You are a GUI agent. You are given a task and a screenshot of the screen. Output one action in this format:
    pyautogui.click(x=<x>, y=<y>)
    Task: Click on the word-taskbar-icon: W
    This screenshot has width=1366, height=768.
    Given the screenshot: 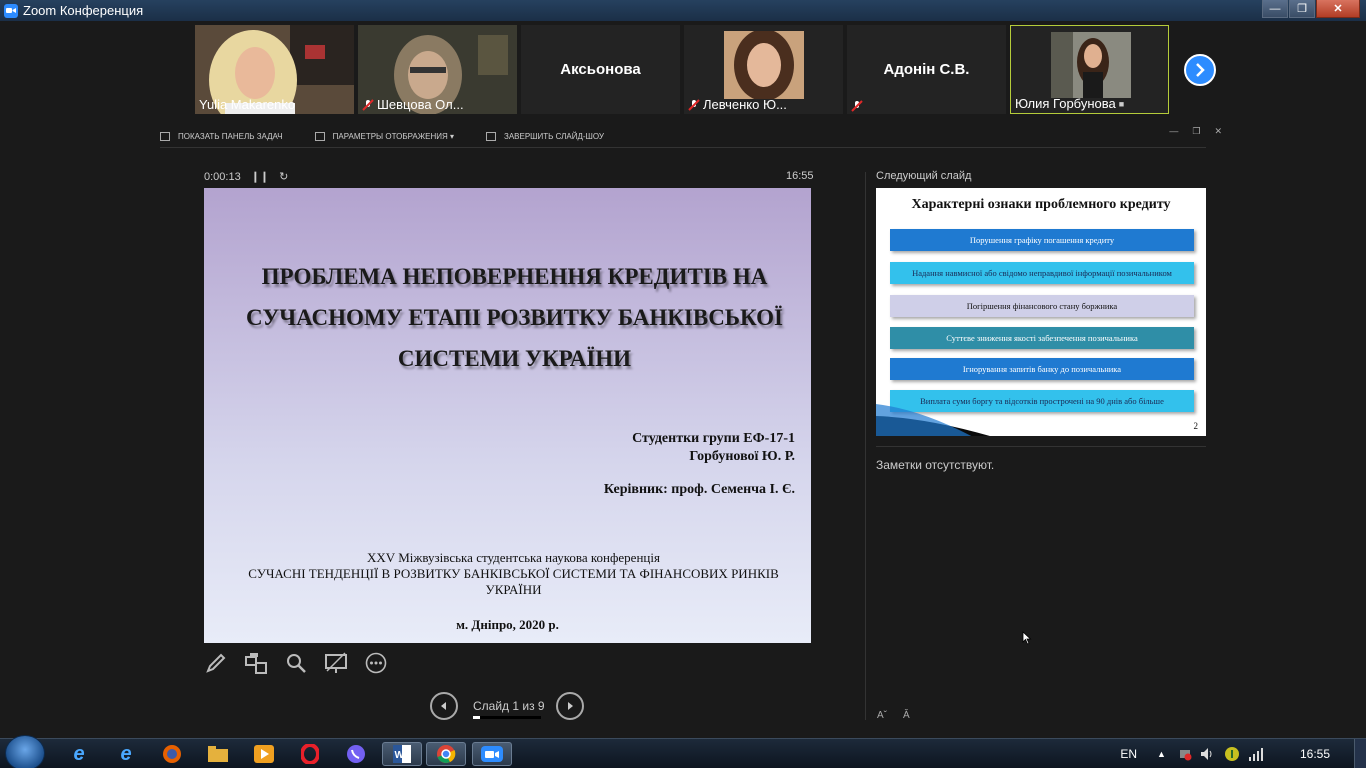 What is the action you would take?
    pyautogui.click(x=402, y=754)
    